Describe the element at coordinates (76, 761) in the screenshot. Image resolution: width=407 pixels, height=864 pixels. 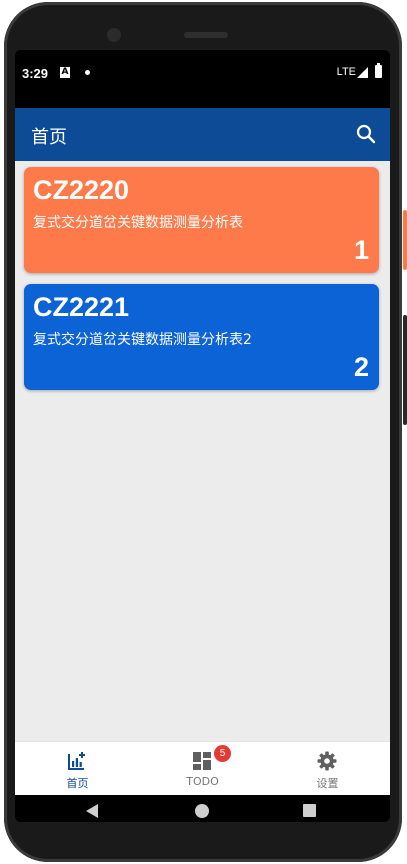
I see `chart-add-icon` at that location.